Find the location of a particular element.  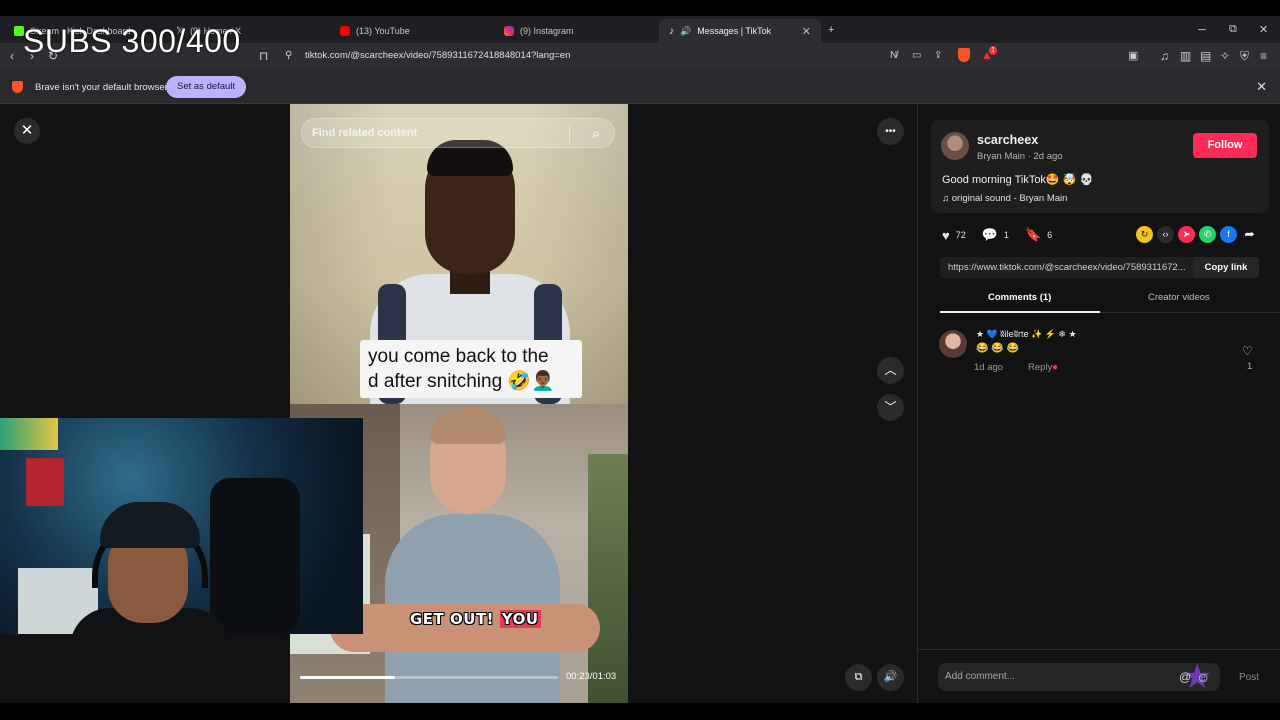

engagement-bar: ♥ 72 💬 1 🔖 6 is located at coordinates (1005, 235).